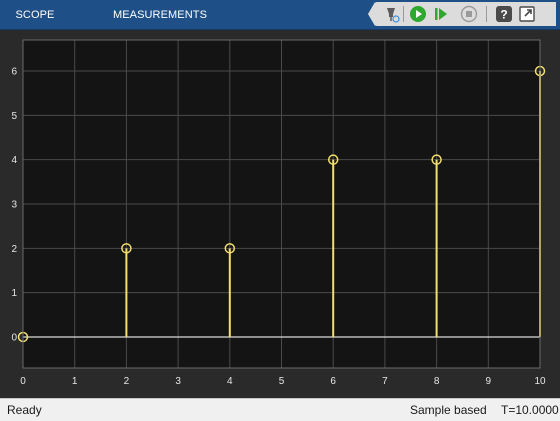 The image size is (560, 421). Describe the element at coordinates (75, 381) in the screenshot. I see `x-tick-label: 1` at that location.